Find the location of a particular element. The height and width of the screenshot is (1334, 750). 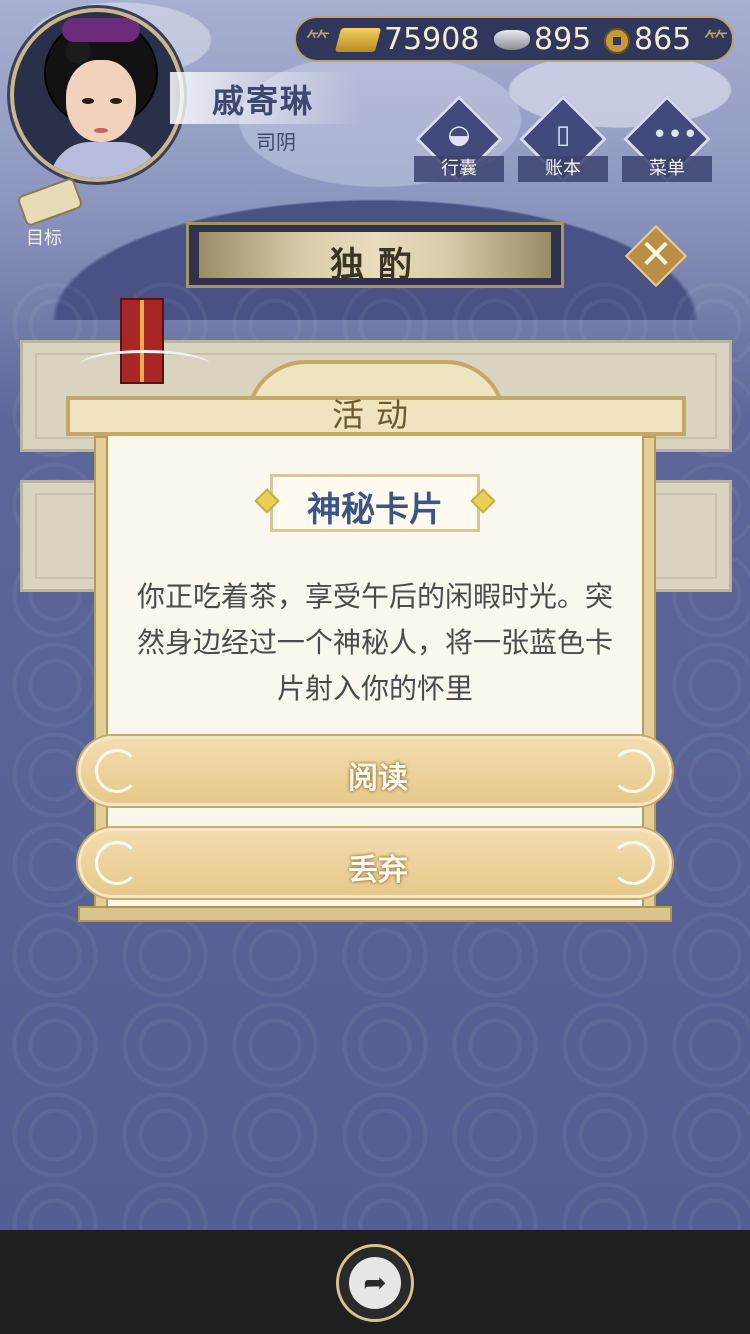

discard-button: 丢弃 is located at coordinates (375, 863).